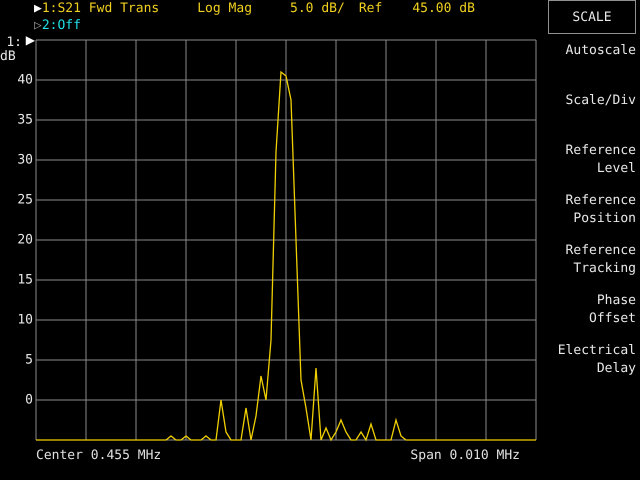 The image size is (640, 480). I want to click on softkey-button: Scale/Div, so click(590, 113).